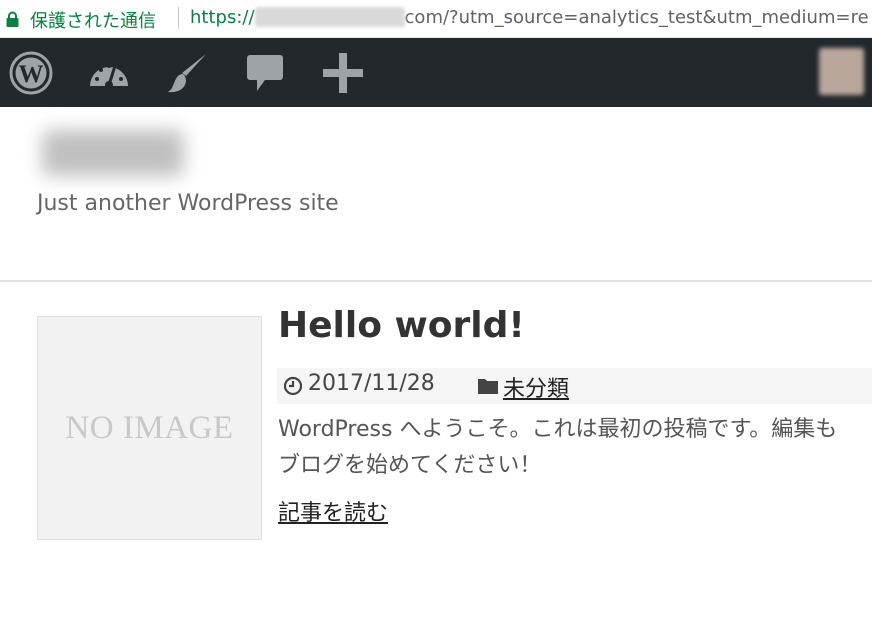 Image resolution: width=872 pixels, height=623 pixels. Describe the element at coordinates (436, 72) in the screenshot. I see `wp-admin-bar: W` at that location.